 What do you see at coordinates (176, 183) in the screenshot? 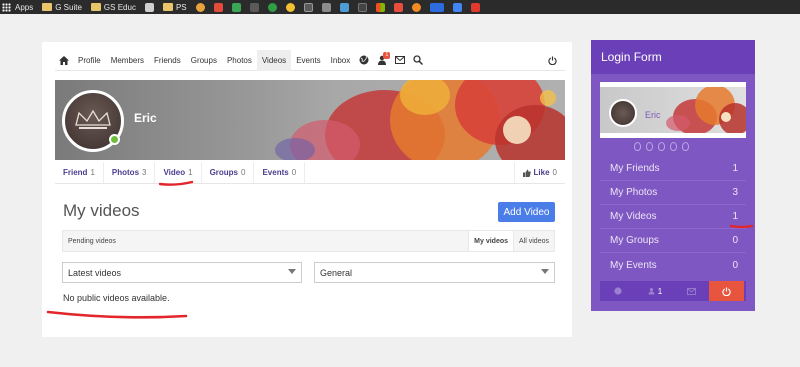
I see `annotation-underline-video-tab` at bounding box center [176, 183].